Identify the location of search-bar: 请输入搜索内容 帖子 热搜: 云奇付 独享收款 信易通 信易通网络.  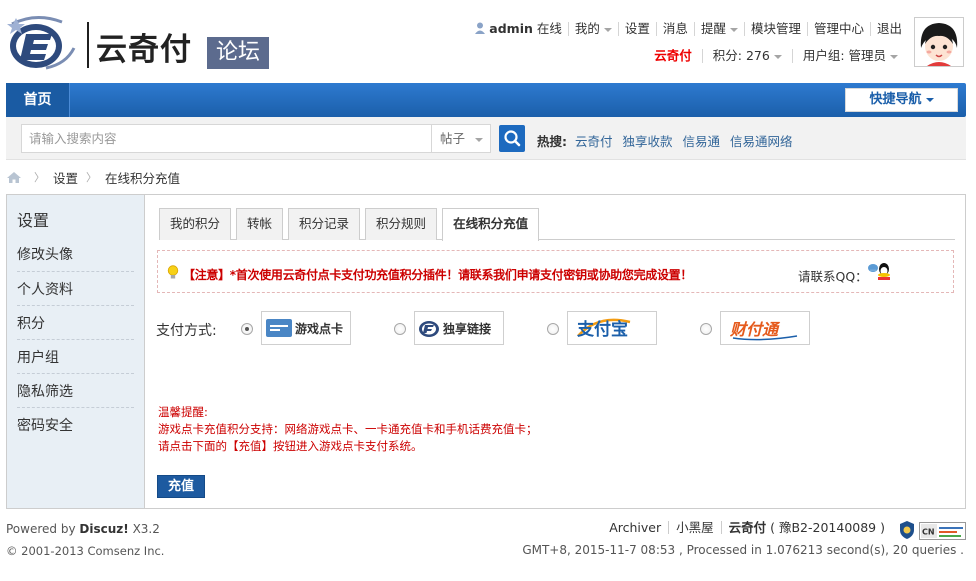
(486, 138).